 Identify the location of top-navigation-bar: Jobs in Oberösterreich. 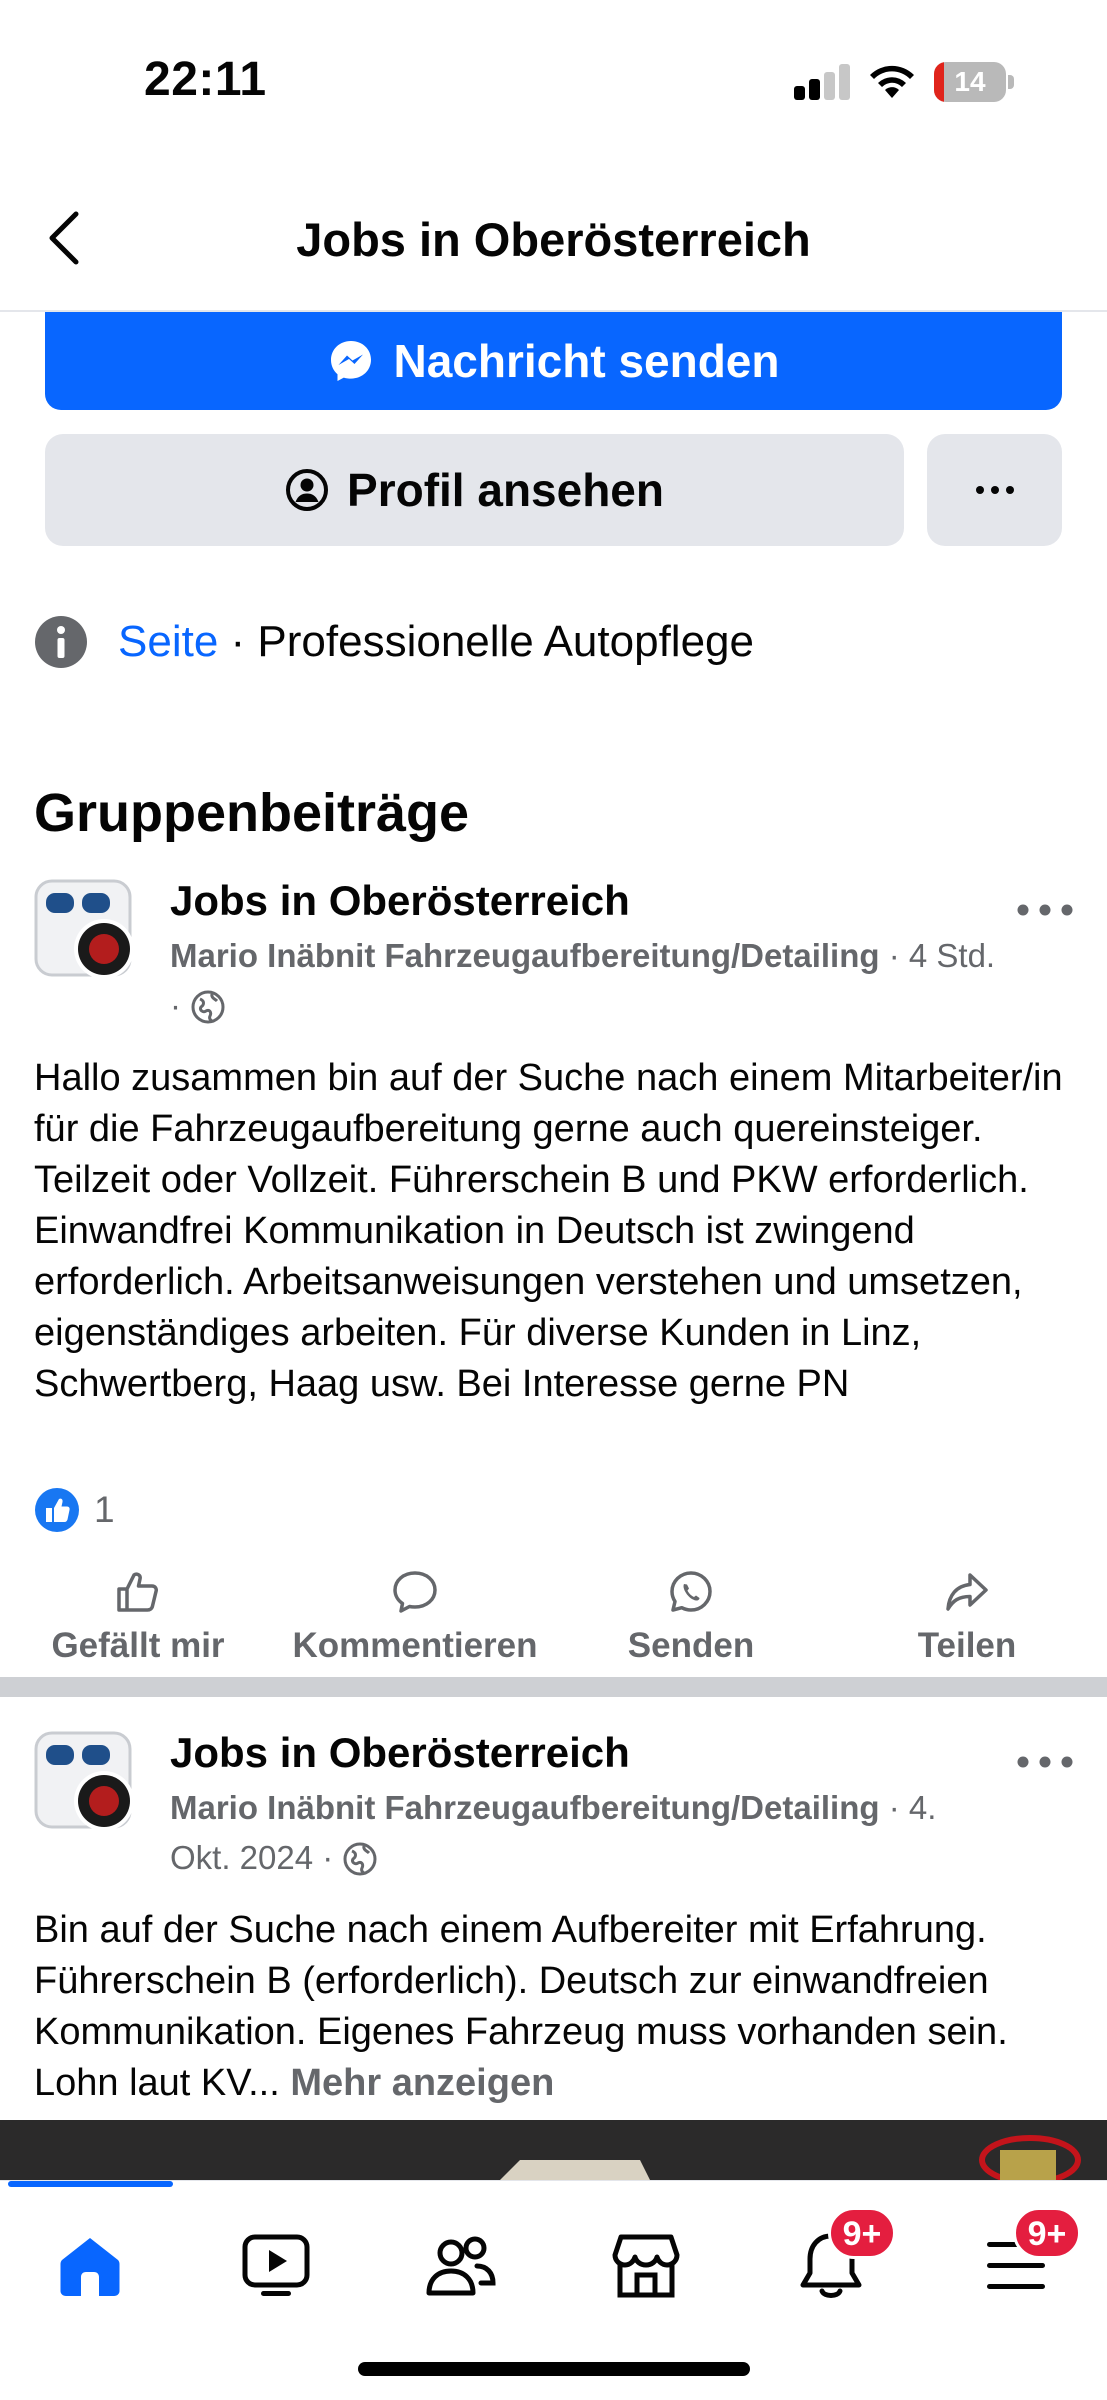
(553, 231).